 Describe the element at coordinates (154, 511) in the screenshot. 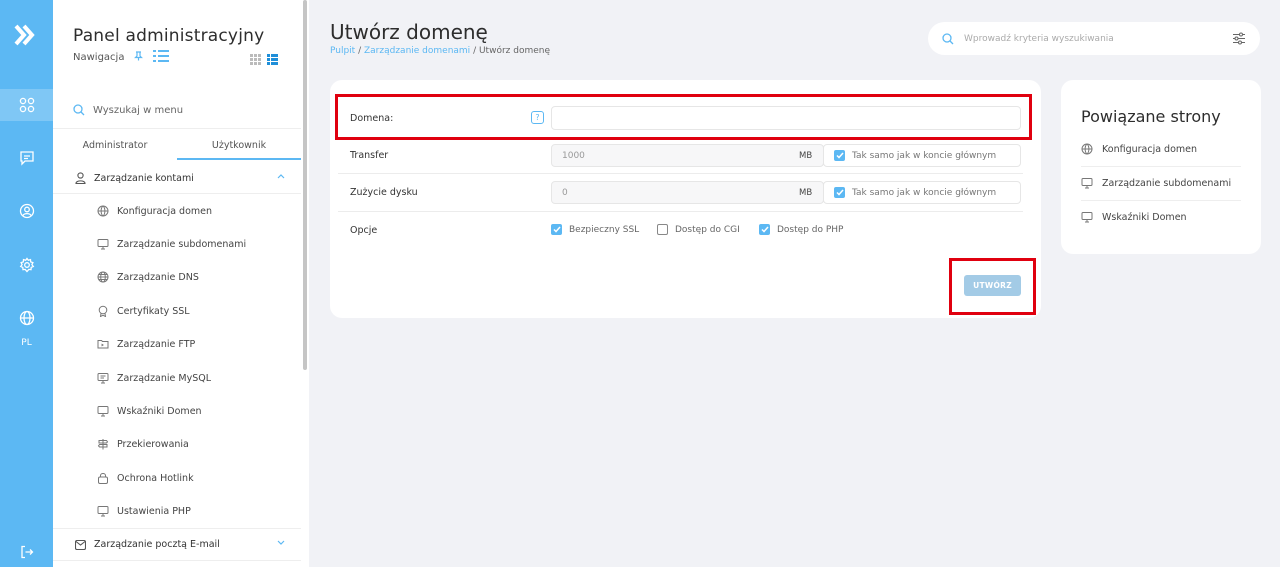

I see `sidebar-item-label: Ustawienia PHP` at that location.